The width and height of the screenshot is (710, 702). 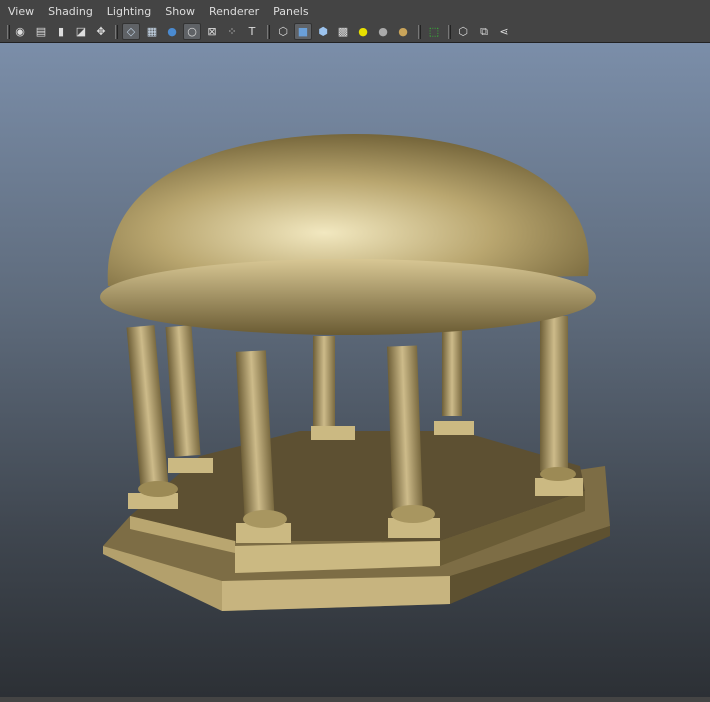 I want to click on high-quality-icon: ●, so click(x=403, y=31).